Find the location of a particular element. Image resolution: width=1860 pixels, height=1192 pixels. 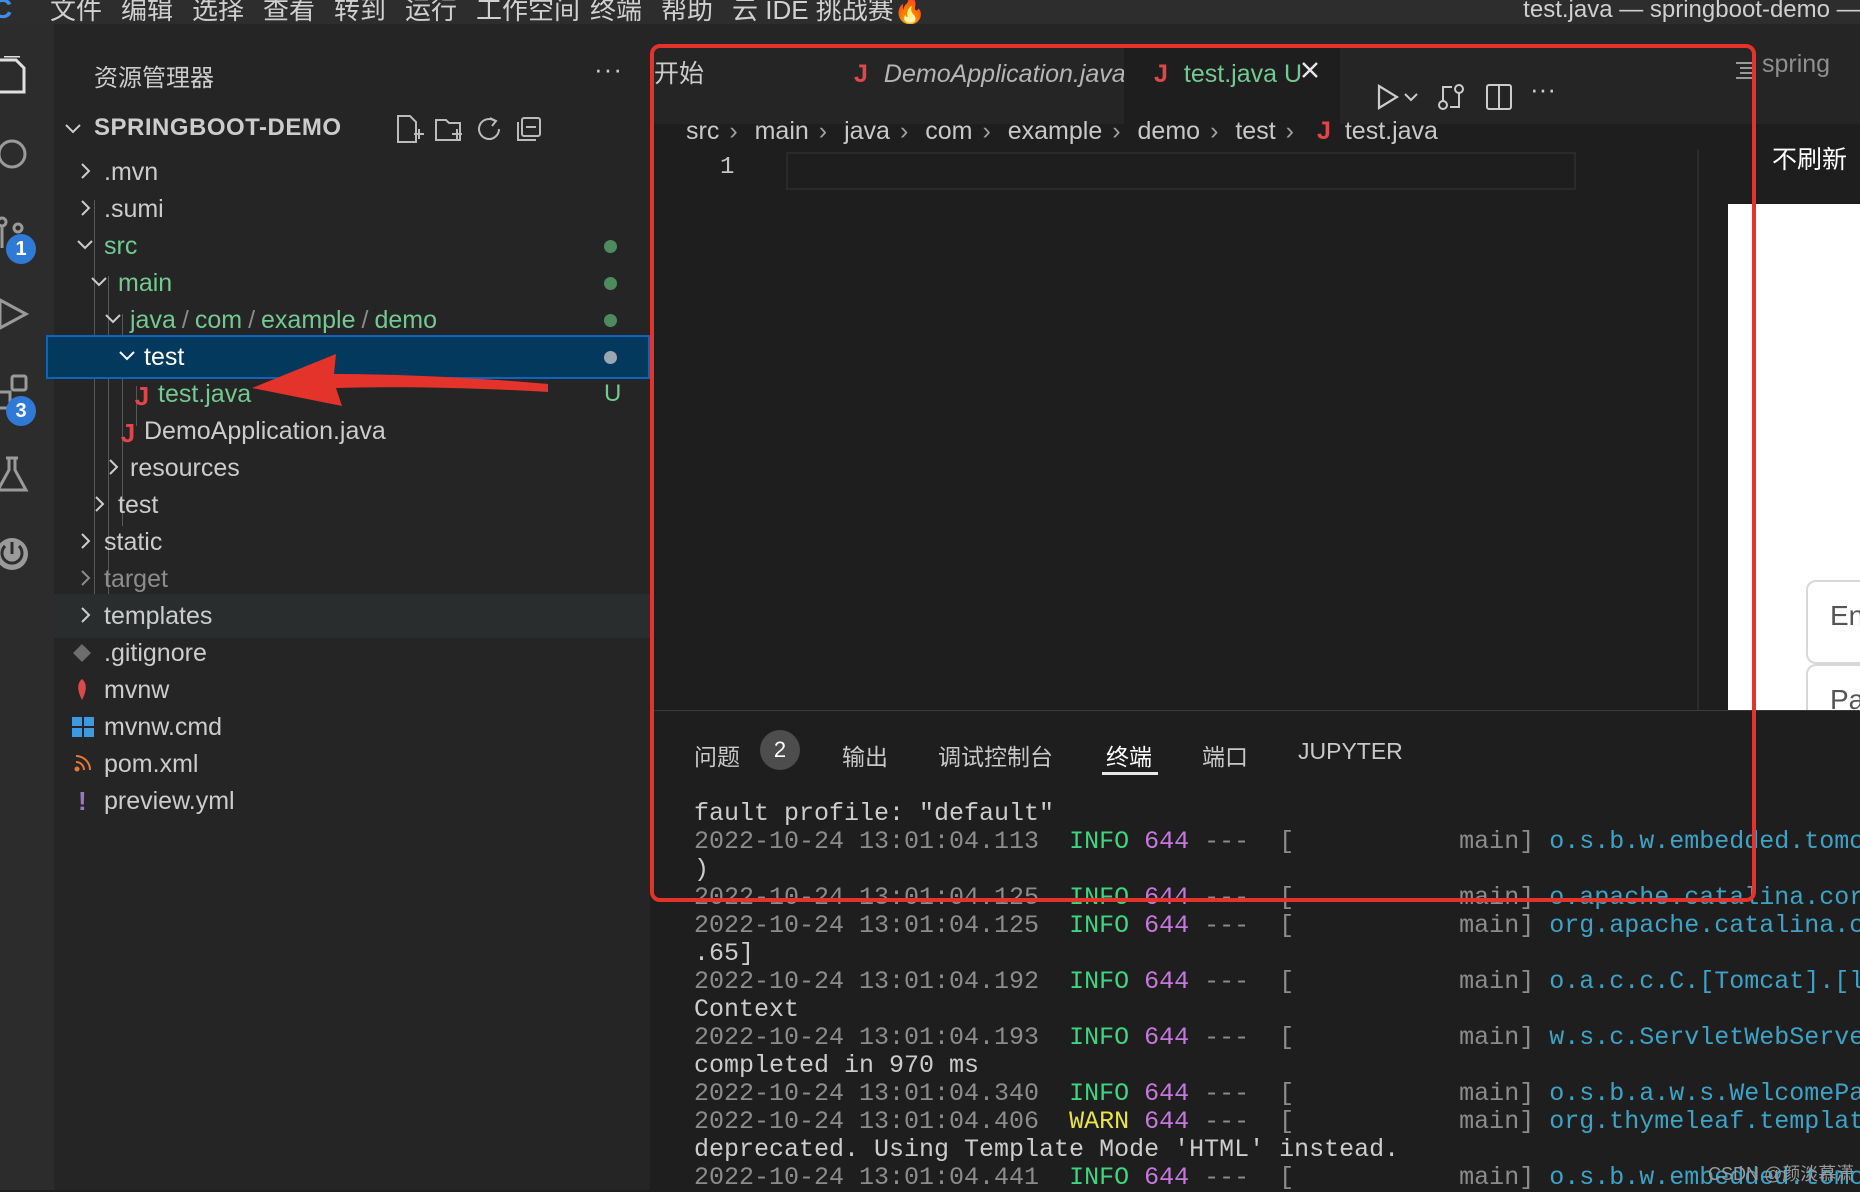

power-icon is located at coordinates (16, 554).